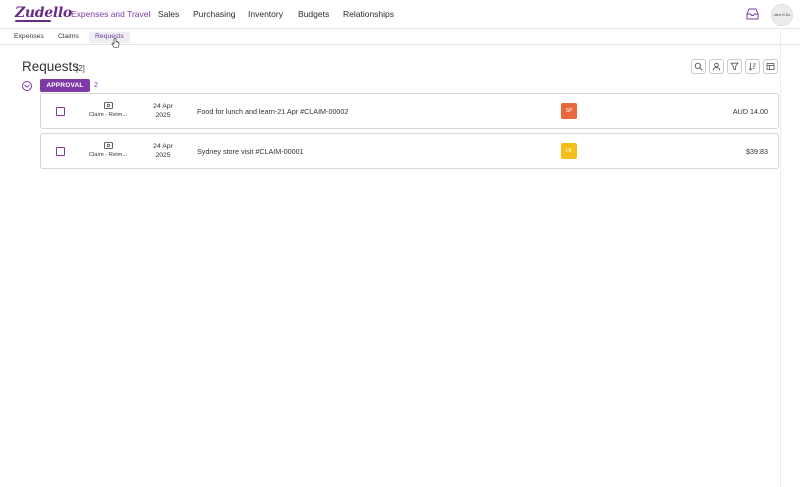 The image size is (800, 487). I want to click on list-toolbar, so click(734, 66).